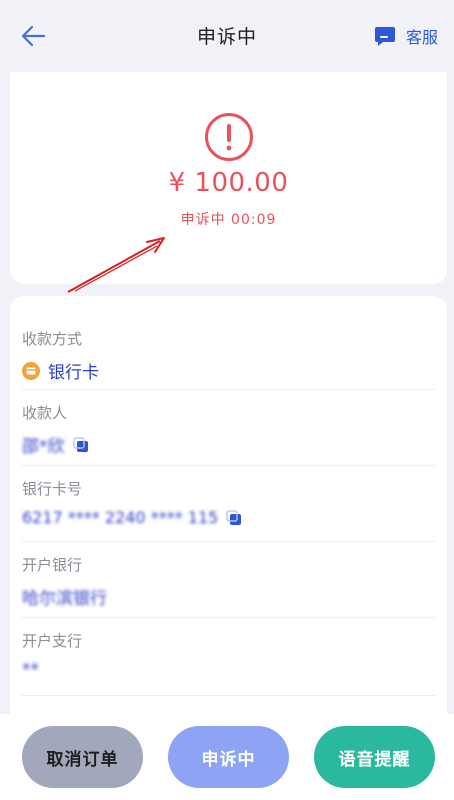 The width and height of the screenshot is (454, 800). Describe the element at coordinates (374, 757) in the screenshot. I see `voice-reminder-button: 语音提醒` at that location.